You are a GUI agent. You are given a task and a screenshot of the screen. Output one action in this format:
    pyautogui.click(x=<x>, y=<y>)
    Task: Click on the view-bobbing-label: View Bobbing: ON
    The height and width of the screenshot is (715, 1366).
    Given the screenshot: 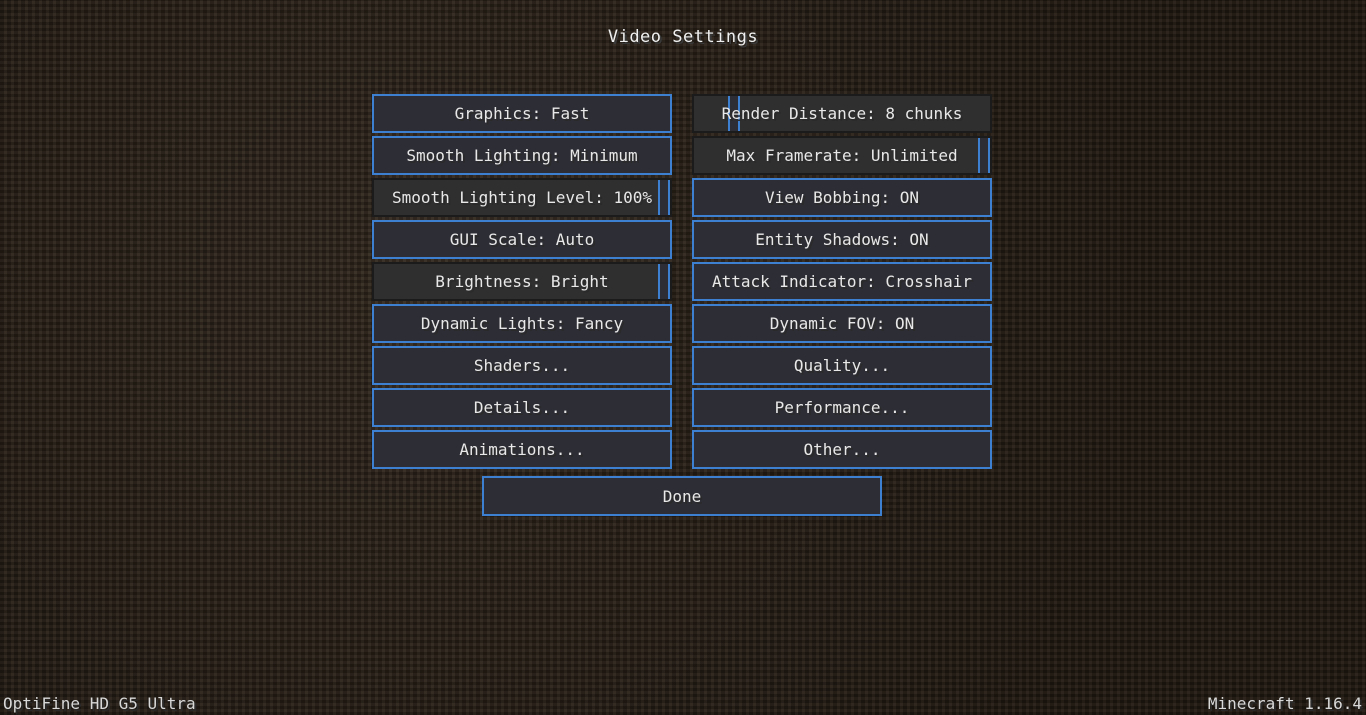 What is the action you would take?
    pyautogui.click(x=842, y=197)
    